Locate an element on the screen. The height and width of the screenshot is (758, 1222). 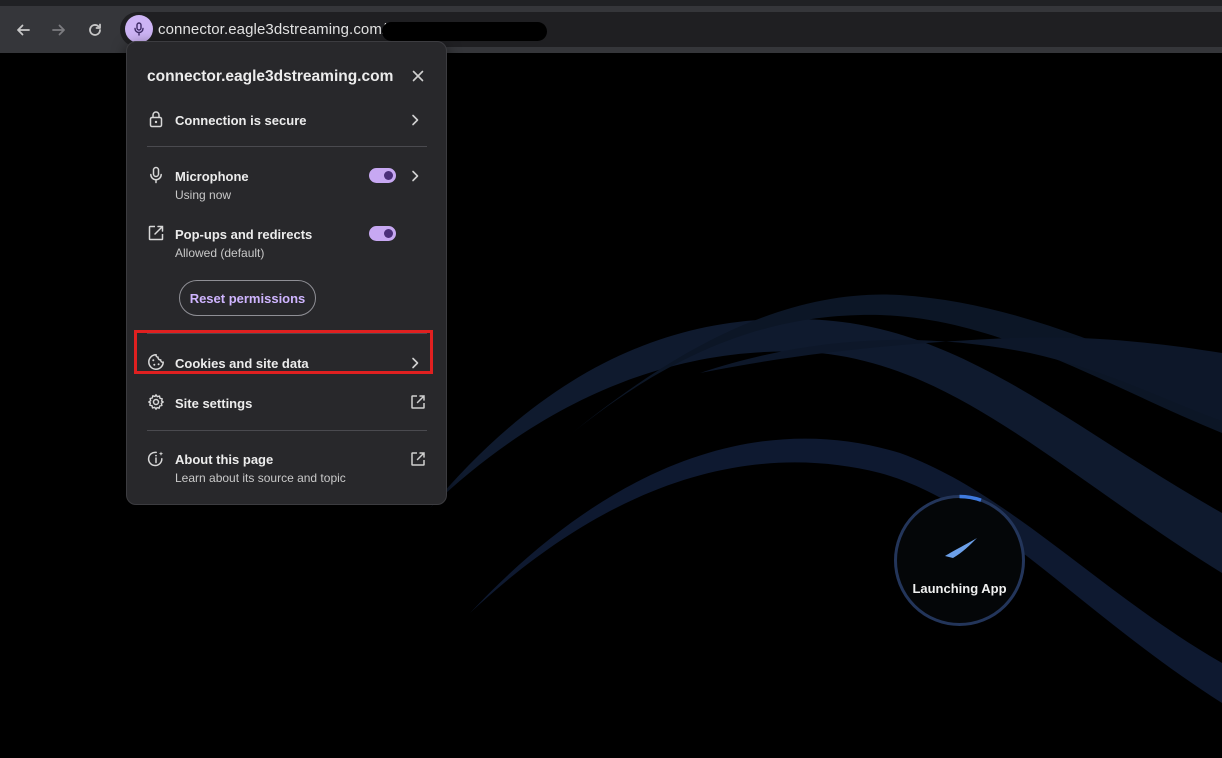
popups-permission-row: Pop-ups and redirects Allowed (default) is located at coordinates (286, 242).